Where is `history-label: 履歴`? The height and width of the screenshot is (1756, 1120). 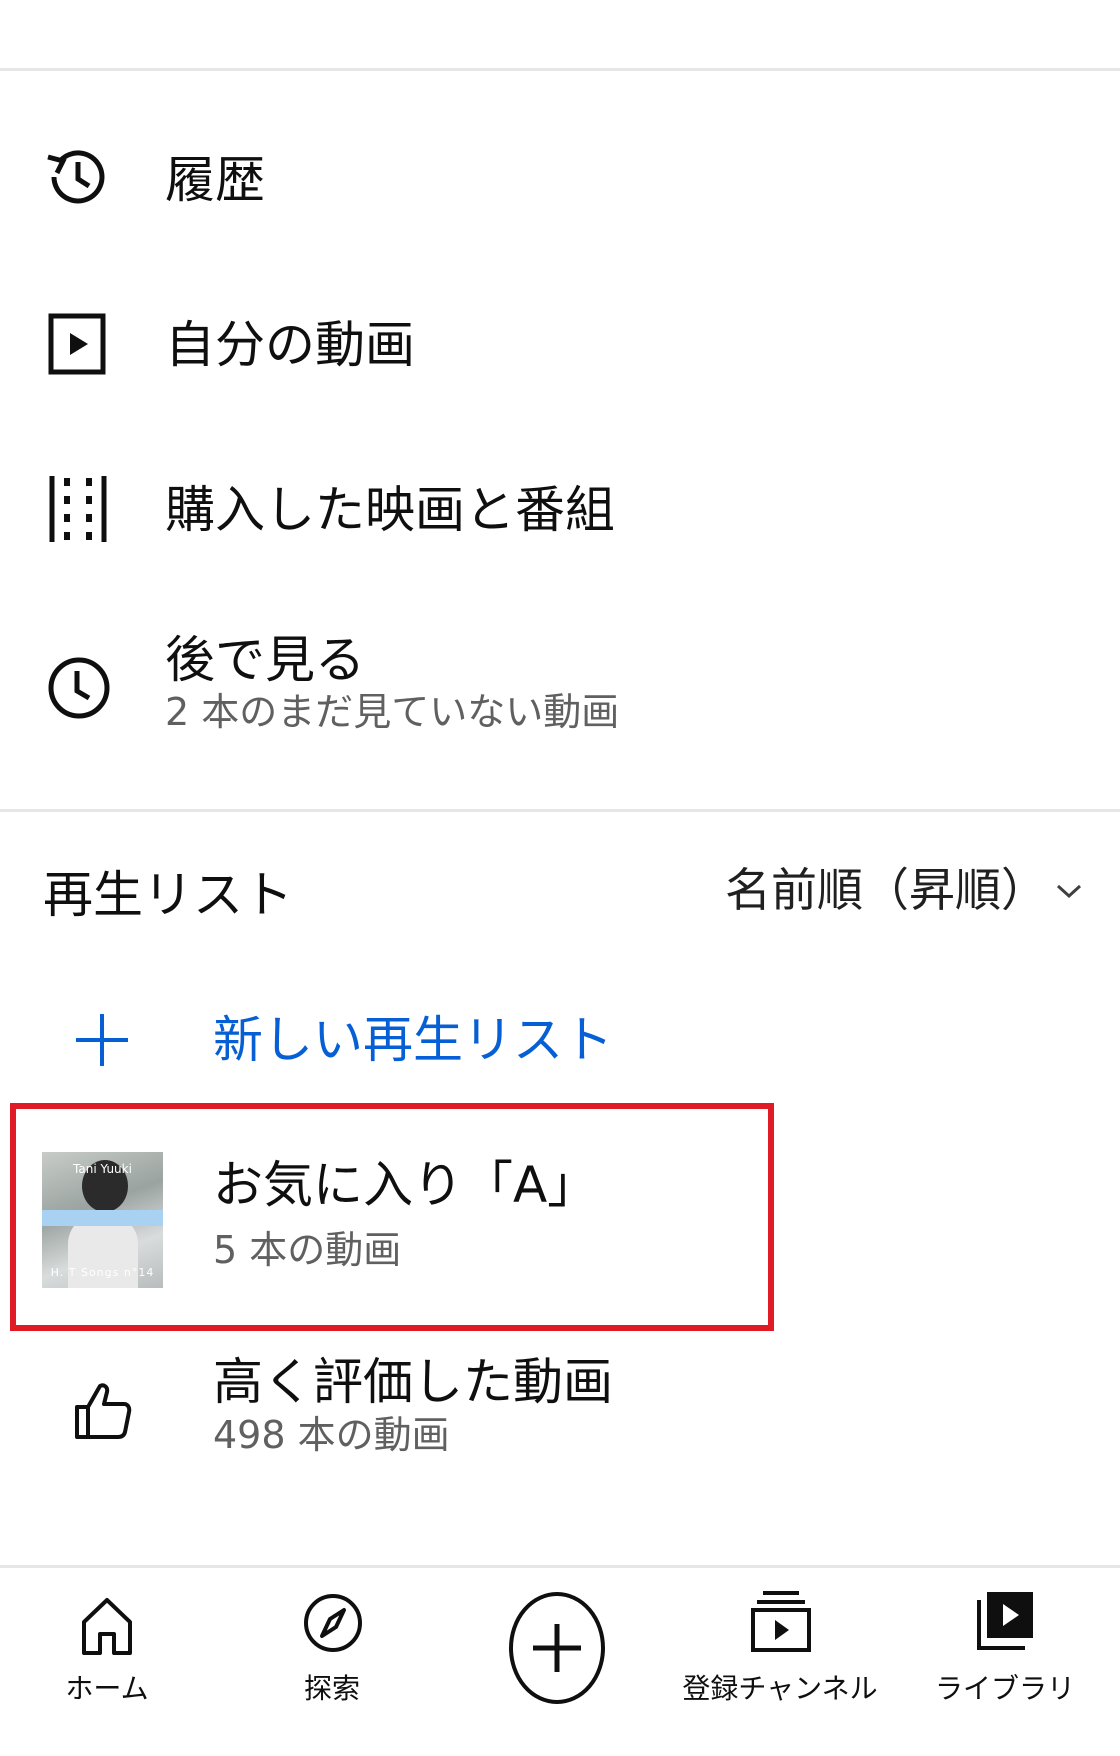 history-label: 履歴 is located at coordinates (215, 180).